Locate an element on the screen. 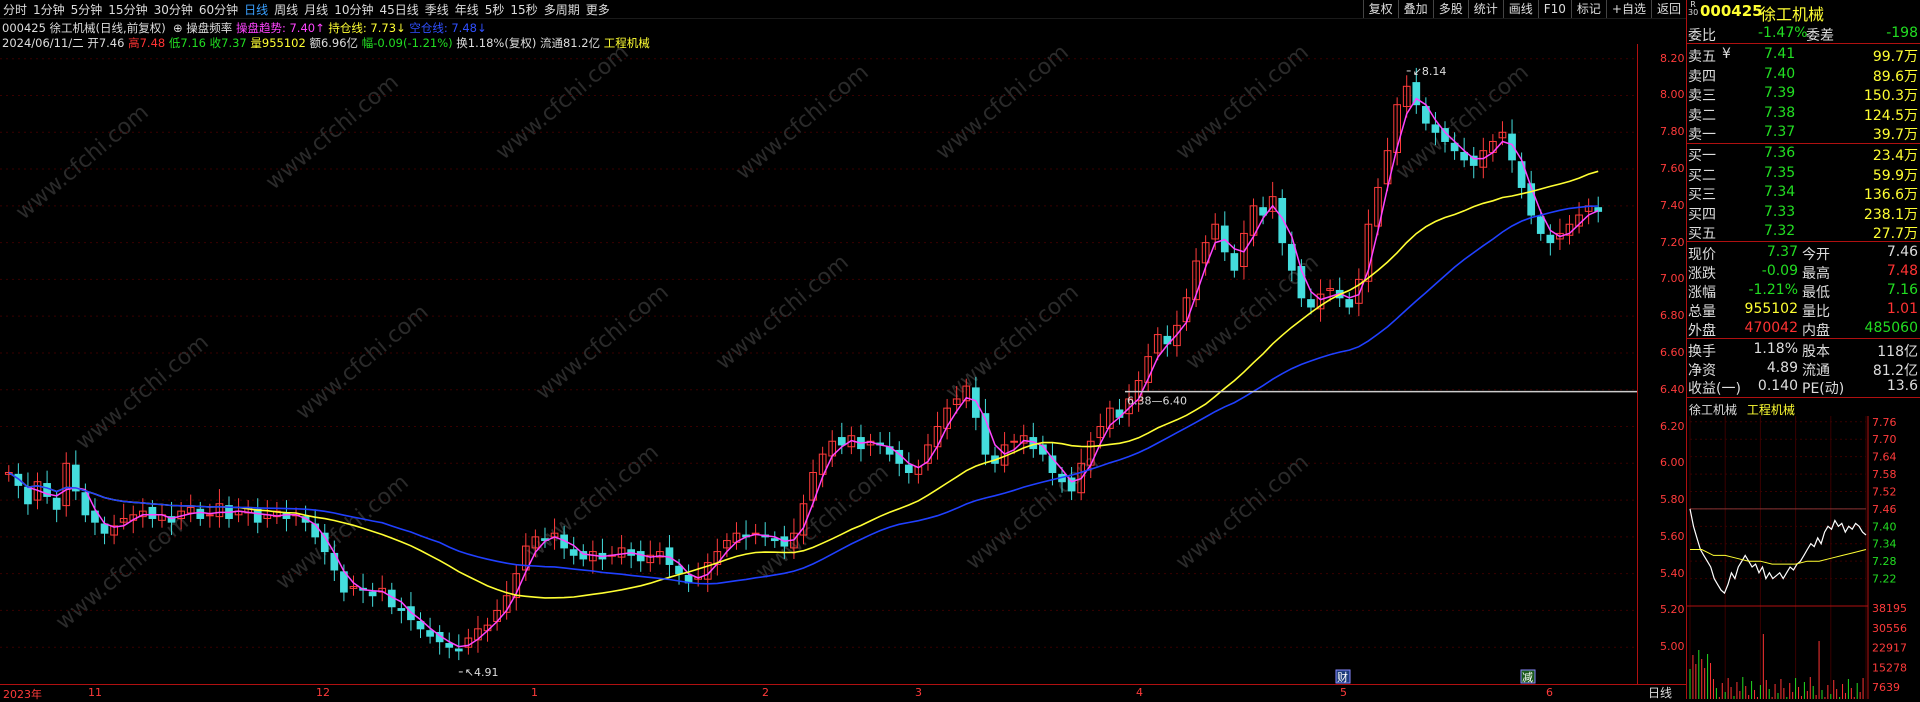 This screenshot has height=702, width=1920. date-tick: 3 is located at coordinates (918, 692).